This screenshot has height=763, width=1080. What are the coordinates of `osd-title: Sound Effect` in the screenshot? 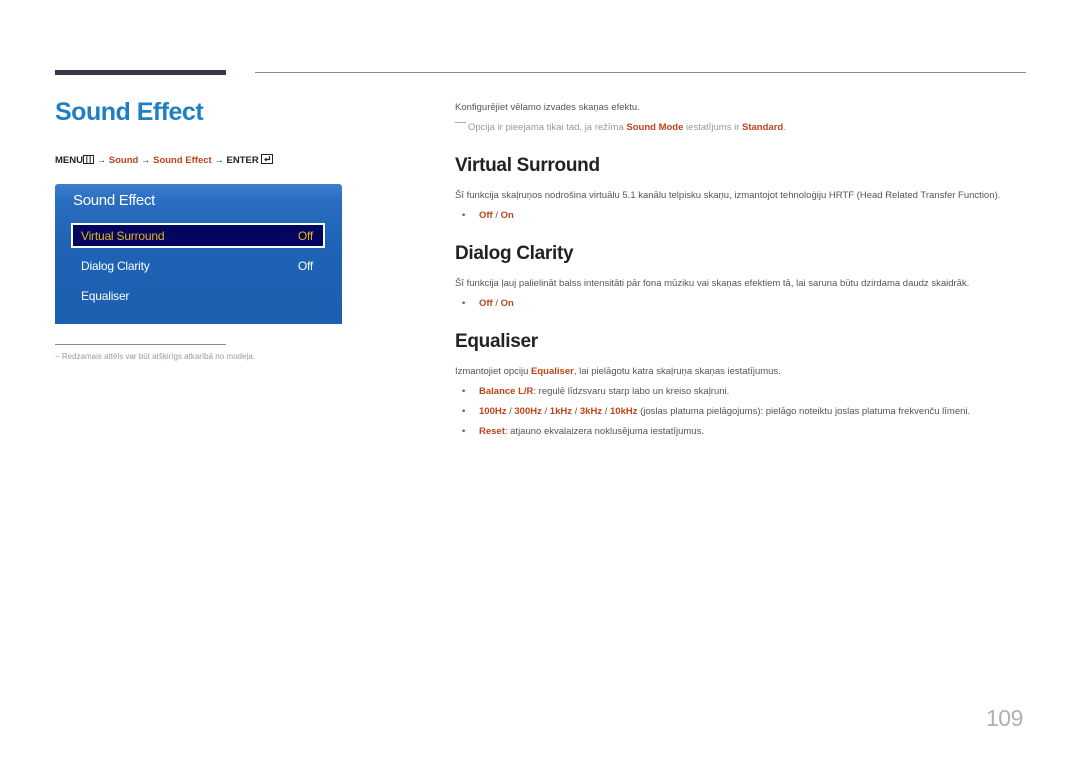 It's located at (114, 200).